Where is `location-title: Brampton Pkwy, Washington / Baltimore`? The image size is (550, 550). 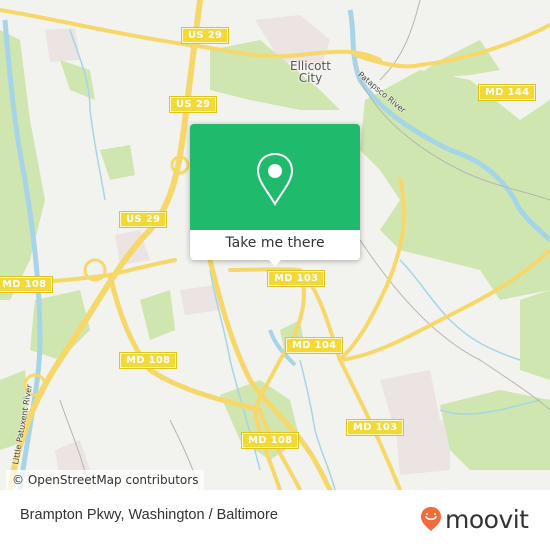
location-title: Brampton Pkwy, Washington / Baltimore is located at coordinates (149, 515).